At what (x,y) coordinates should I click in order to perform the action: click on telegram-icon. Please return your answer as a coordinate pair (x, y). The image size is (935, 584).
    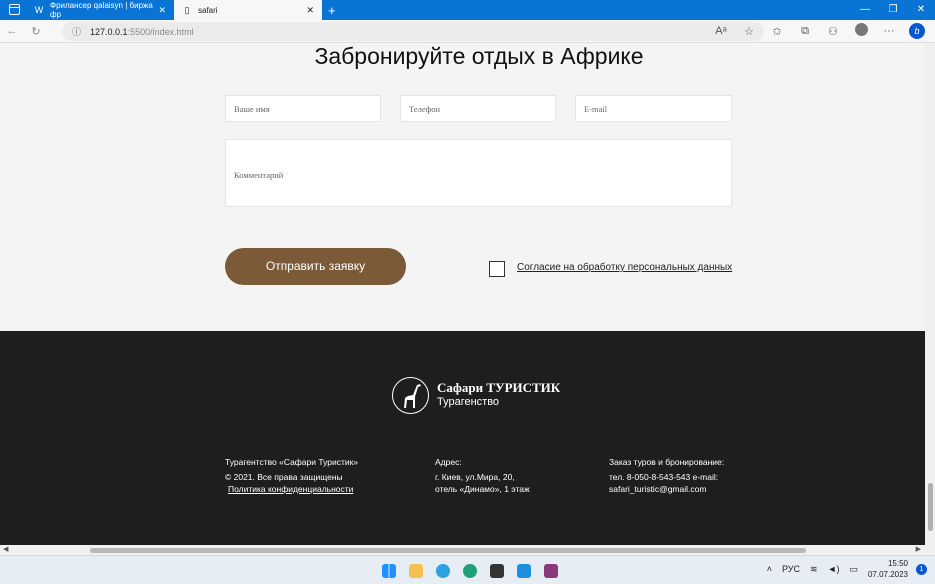
    Looking at the image, I should click on (443, 570).